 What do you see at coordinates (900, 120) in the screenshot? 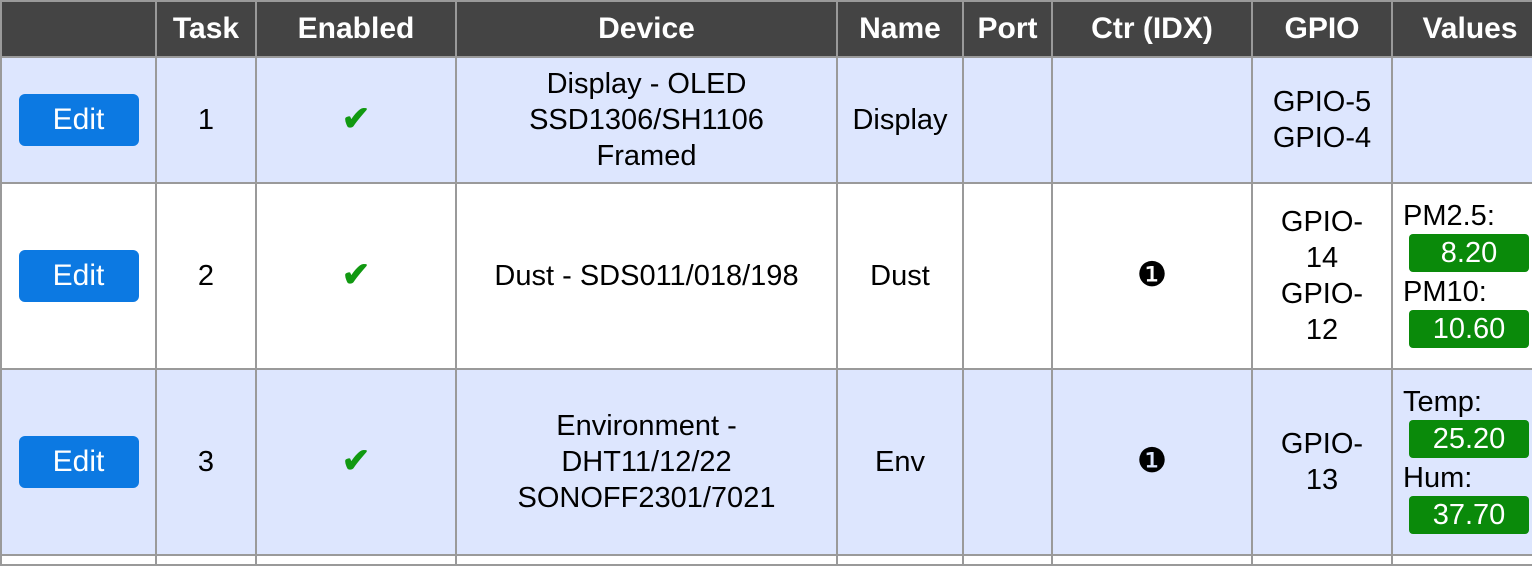
I see `task-name: Display` at bounding box center [900, 120].